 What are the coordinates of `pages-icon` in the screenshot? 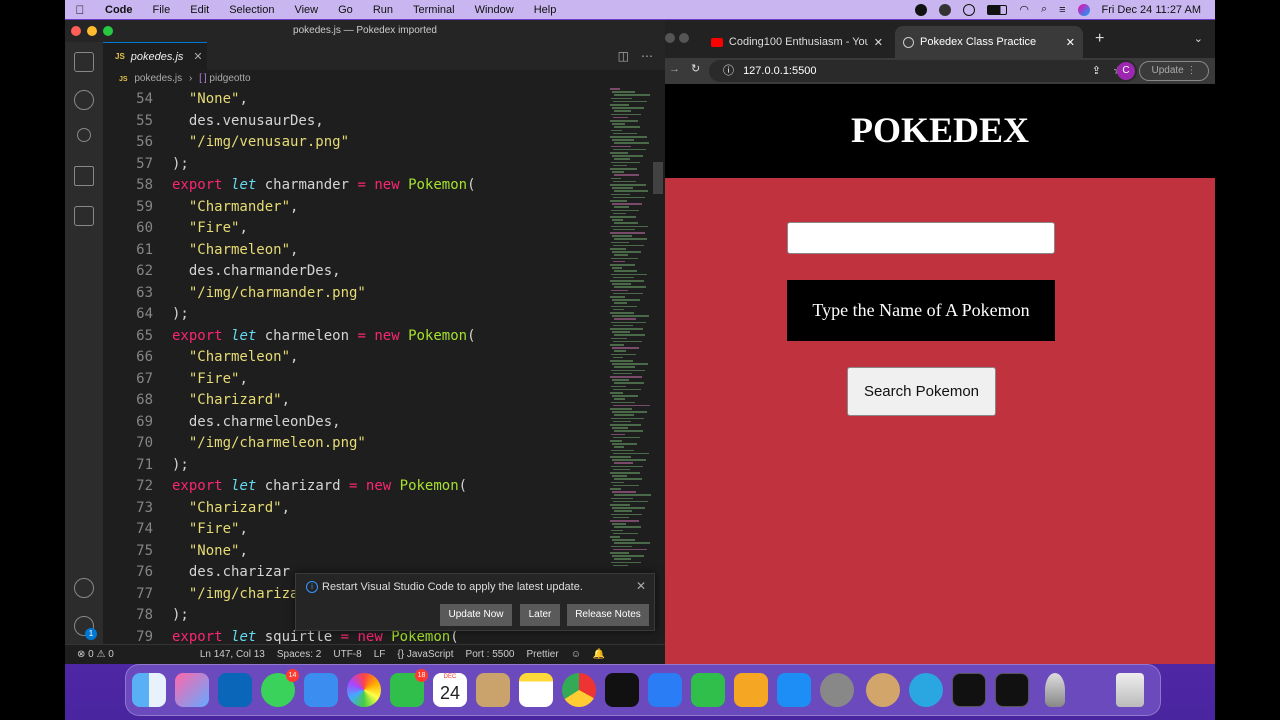 It's located at (751, 690).